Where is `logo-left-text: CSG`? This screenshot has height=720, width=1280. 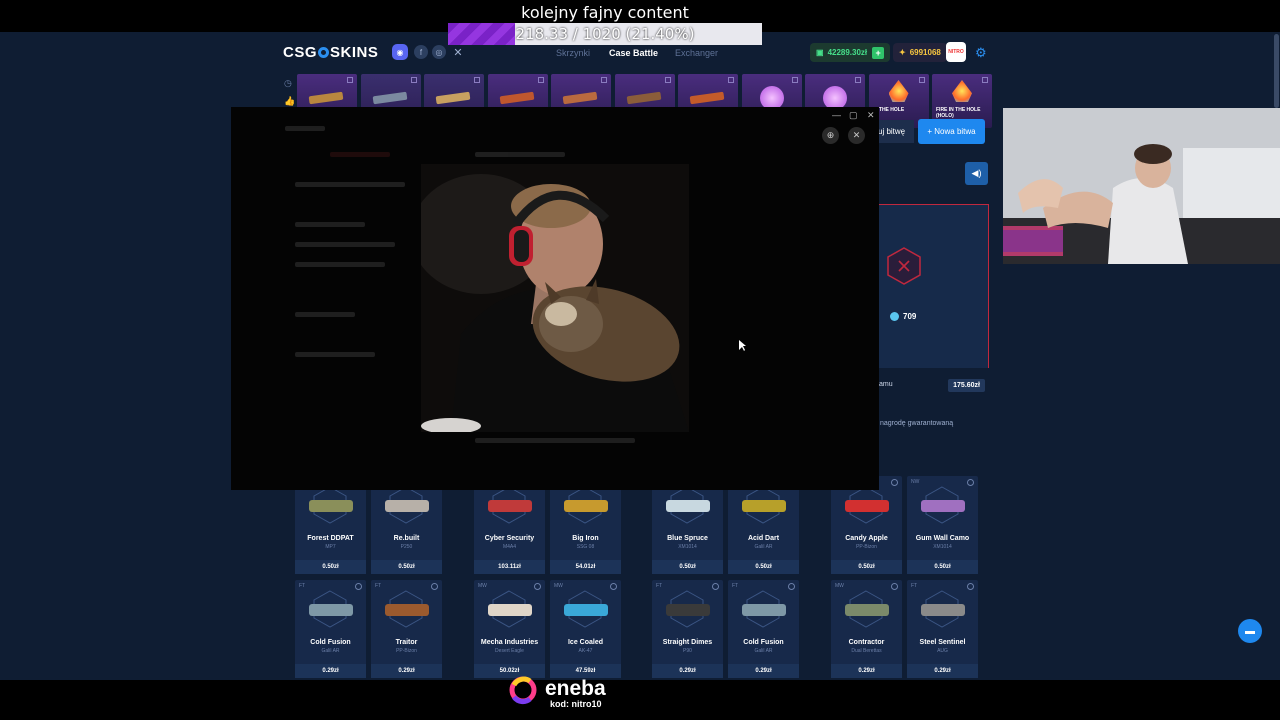
logo-left-text: CSG is located at coordinates (300, 52).